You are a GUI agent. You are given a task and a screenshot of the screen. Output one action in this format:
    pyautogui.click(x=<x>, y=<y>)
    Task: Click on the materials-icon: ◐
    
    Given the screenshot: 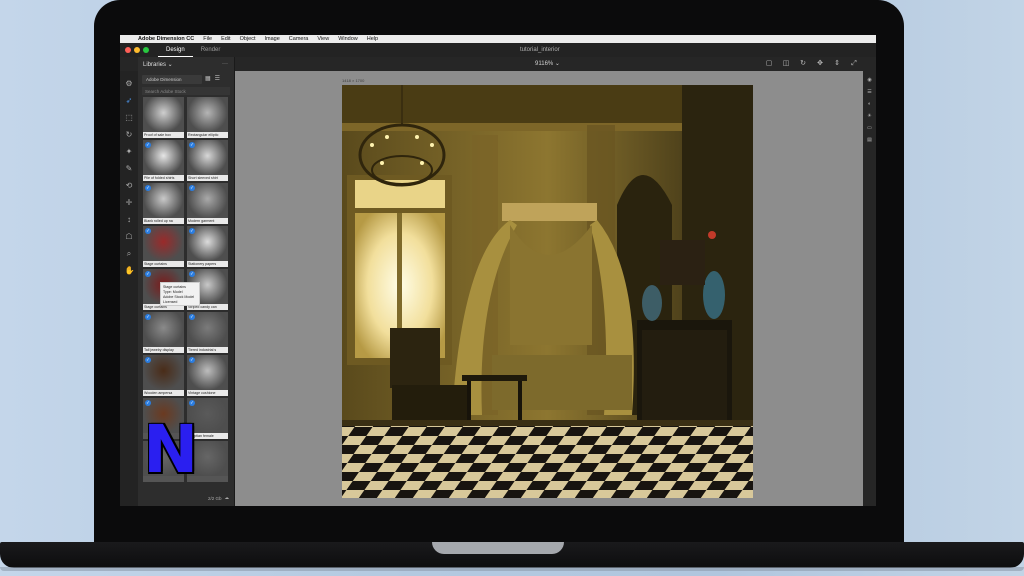 What is the action you would take?
    pyautogui.click(x=870, y=104)
    